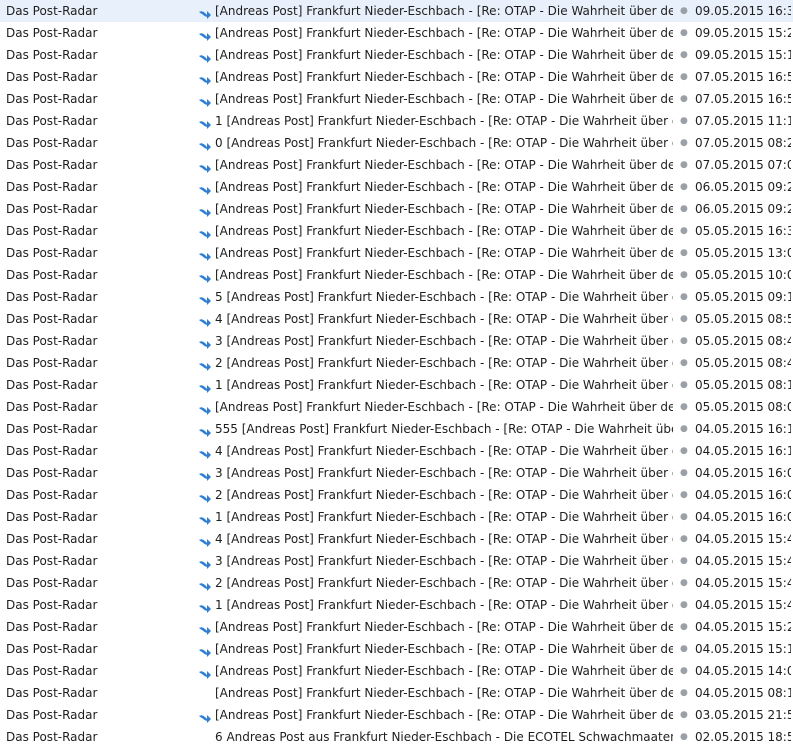  I want to click on received-date: 09.05.2015 15:20, so click(743, 33).